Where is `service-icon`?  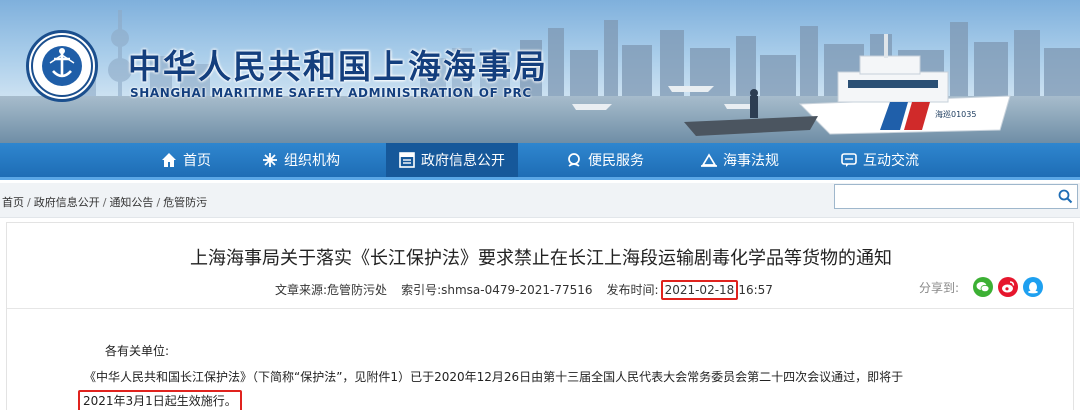 service-icon is located at coordinates (574, 160).